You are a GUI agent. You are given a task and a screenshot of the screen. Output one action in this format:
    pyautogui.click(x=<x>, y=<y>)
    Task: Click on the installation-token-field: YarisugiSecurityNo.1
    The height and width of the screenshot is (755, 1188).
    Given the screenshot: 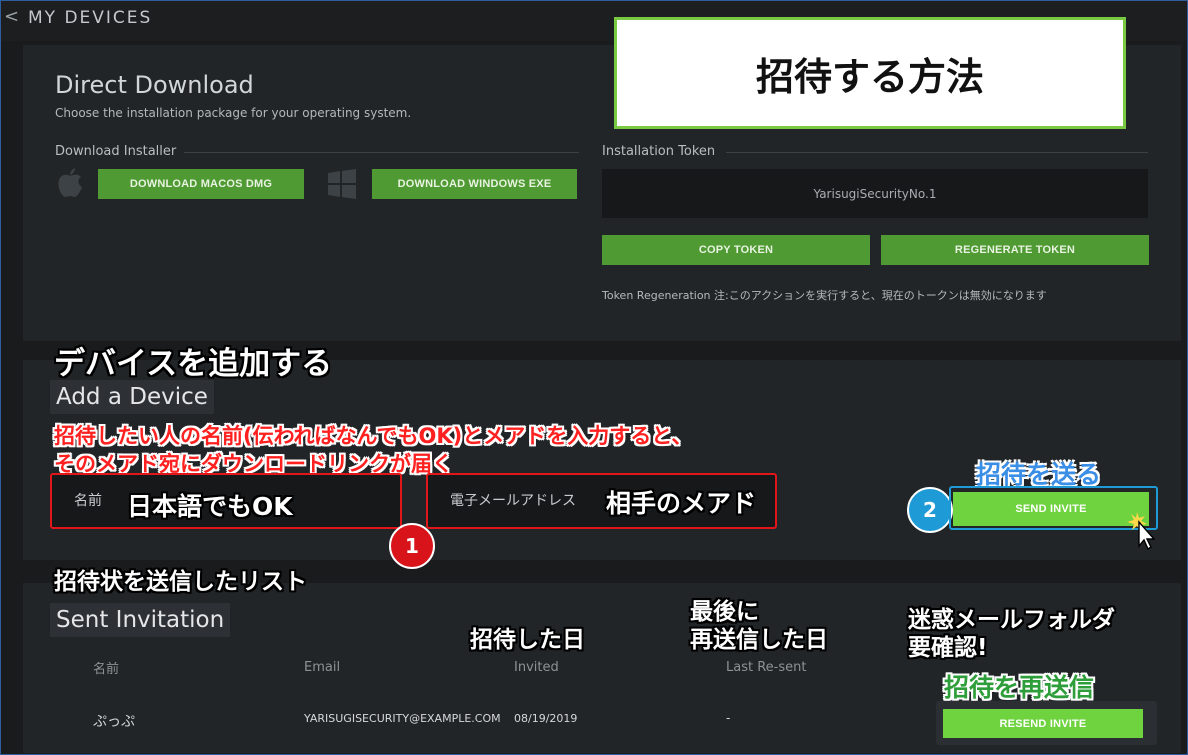 What is the action you would take?
    pyautogui.click(x=875, y=193)
    